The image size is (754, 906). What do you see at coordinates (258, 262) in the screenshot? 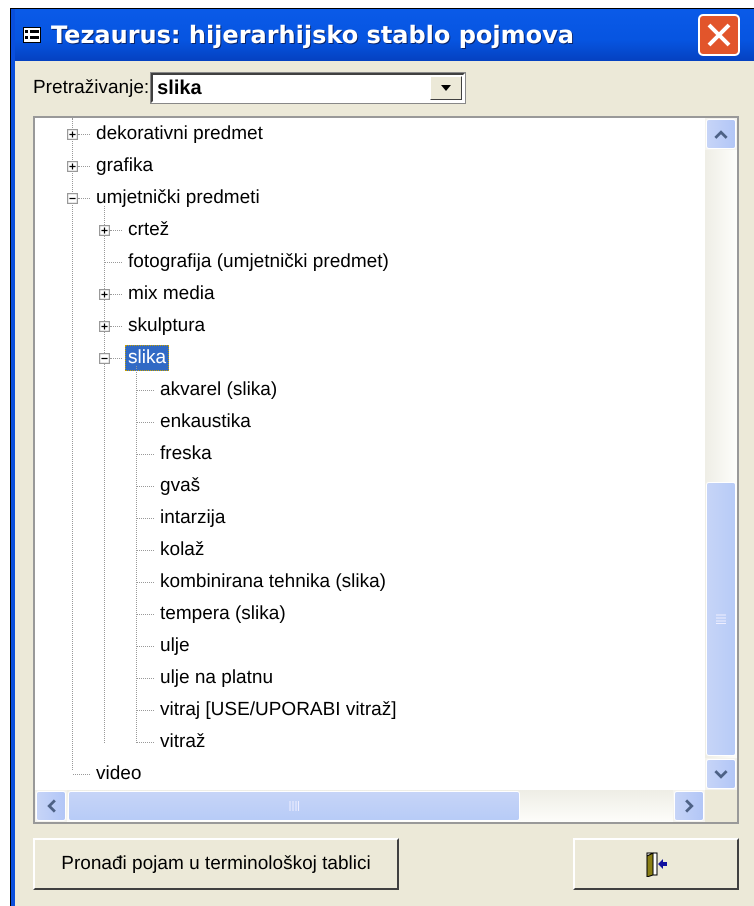
I see `tree-item: fotografija (umjetnički predmet)` at bounding box center [258, 262].